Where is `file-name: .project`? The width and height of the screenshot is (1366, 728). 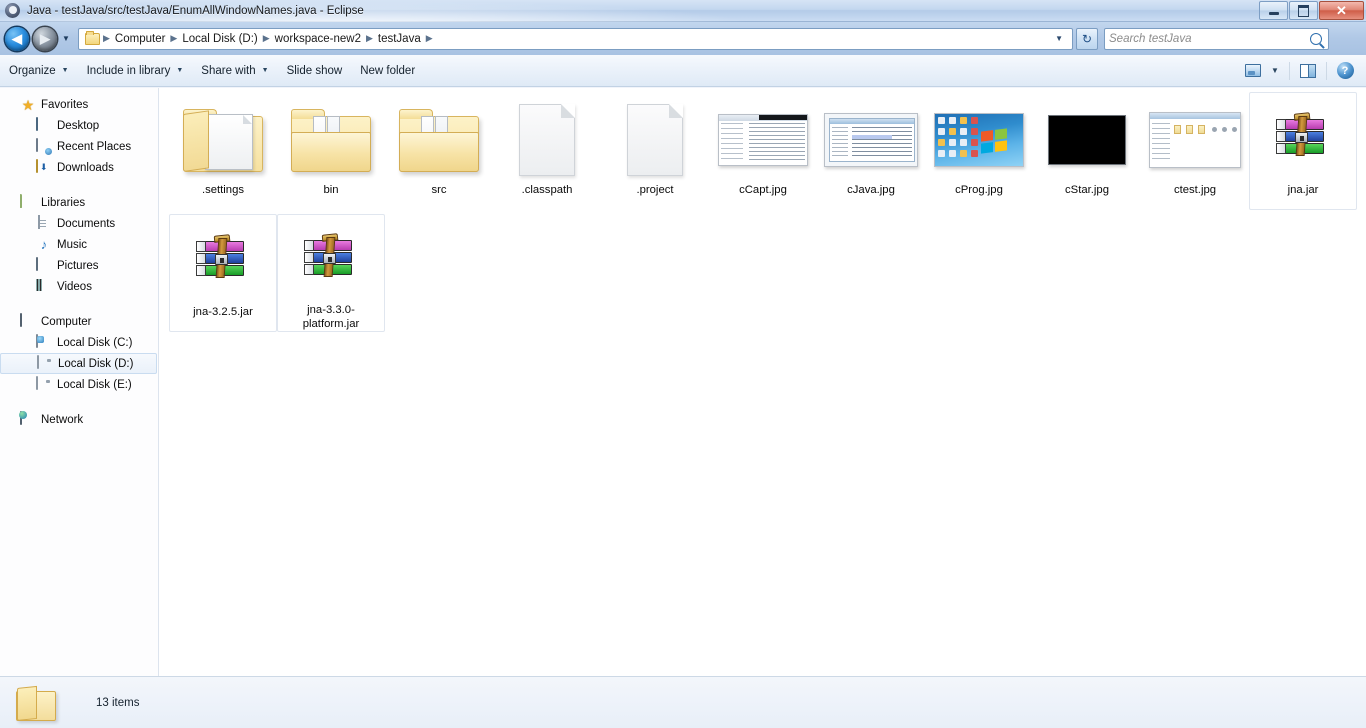
file-name: .project is located at coordinates (655, 190).